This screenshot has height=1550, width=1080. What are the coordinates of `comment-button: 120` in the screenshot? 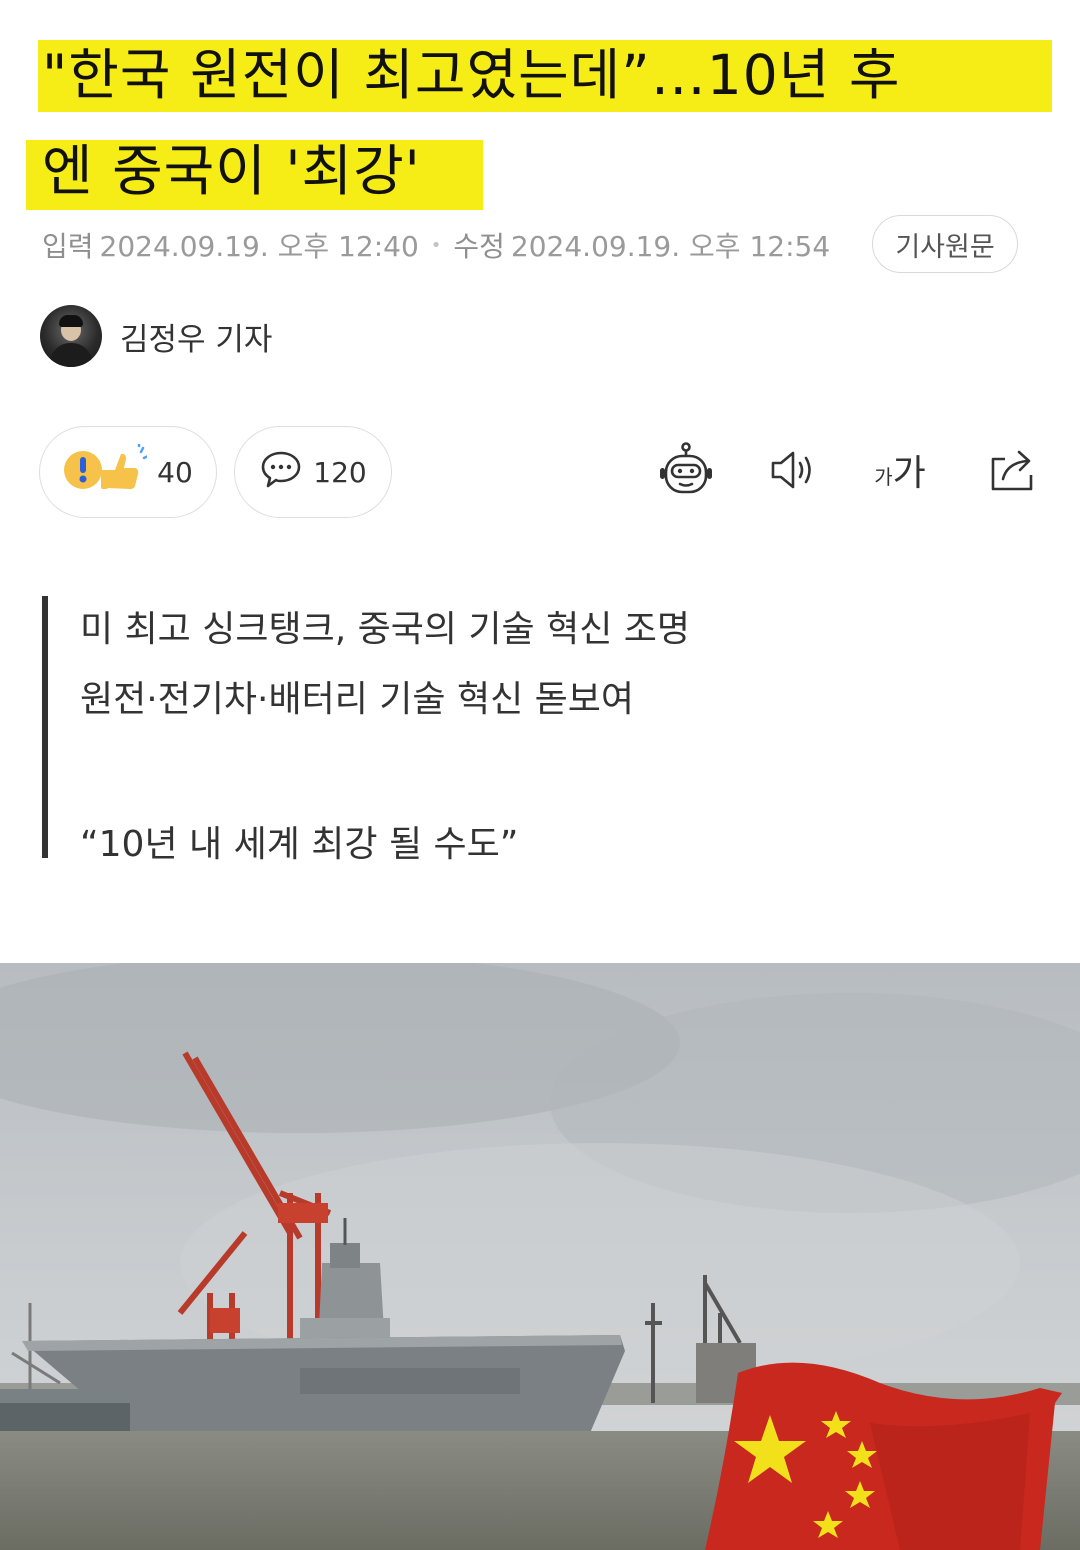 It's located at (313, 472).